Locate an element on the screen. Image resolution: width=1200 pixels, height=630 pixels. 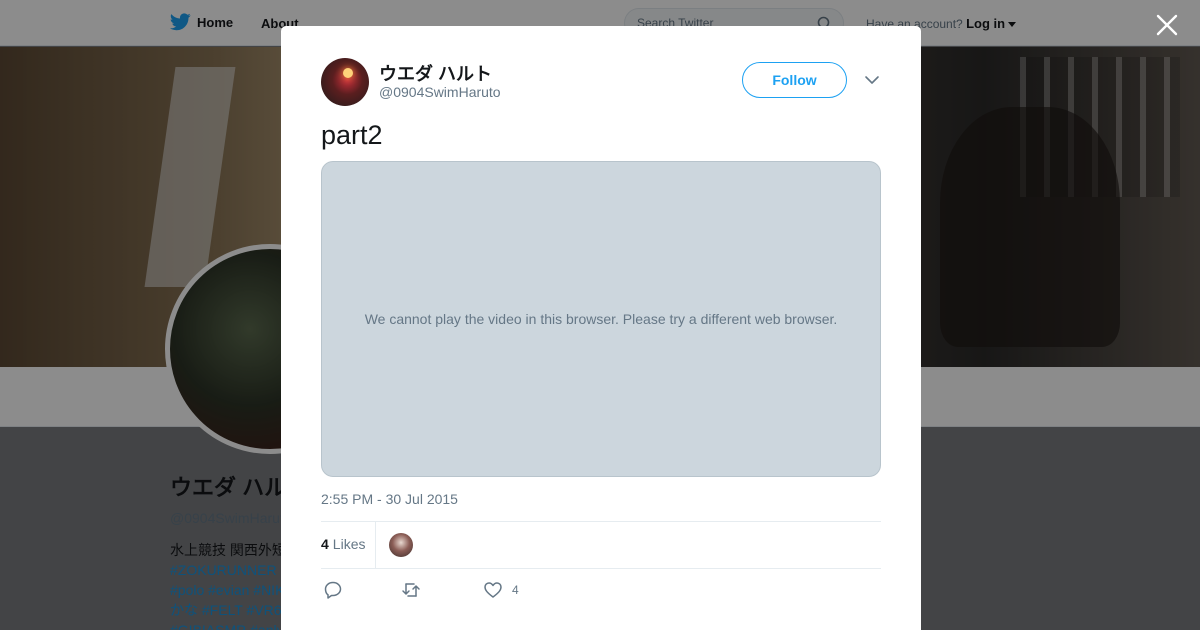
close-icon is located at coordinates (1167, 25).